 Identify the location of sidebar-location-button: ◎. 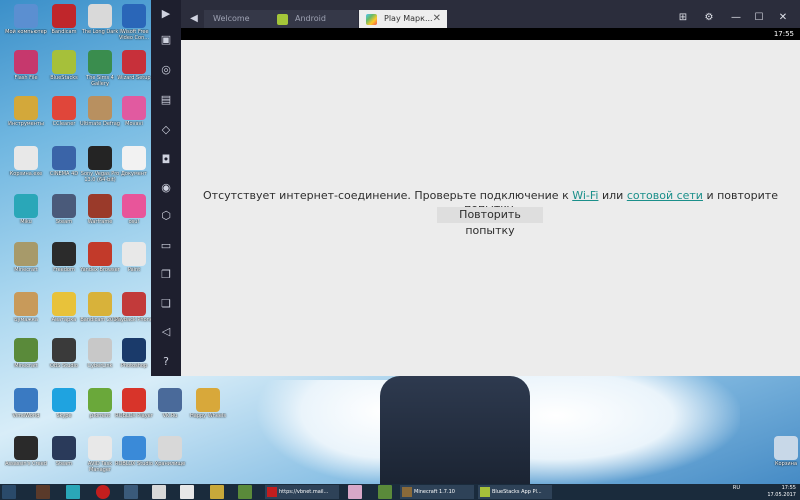
(166, 70).